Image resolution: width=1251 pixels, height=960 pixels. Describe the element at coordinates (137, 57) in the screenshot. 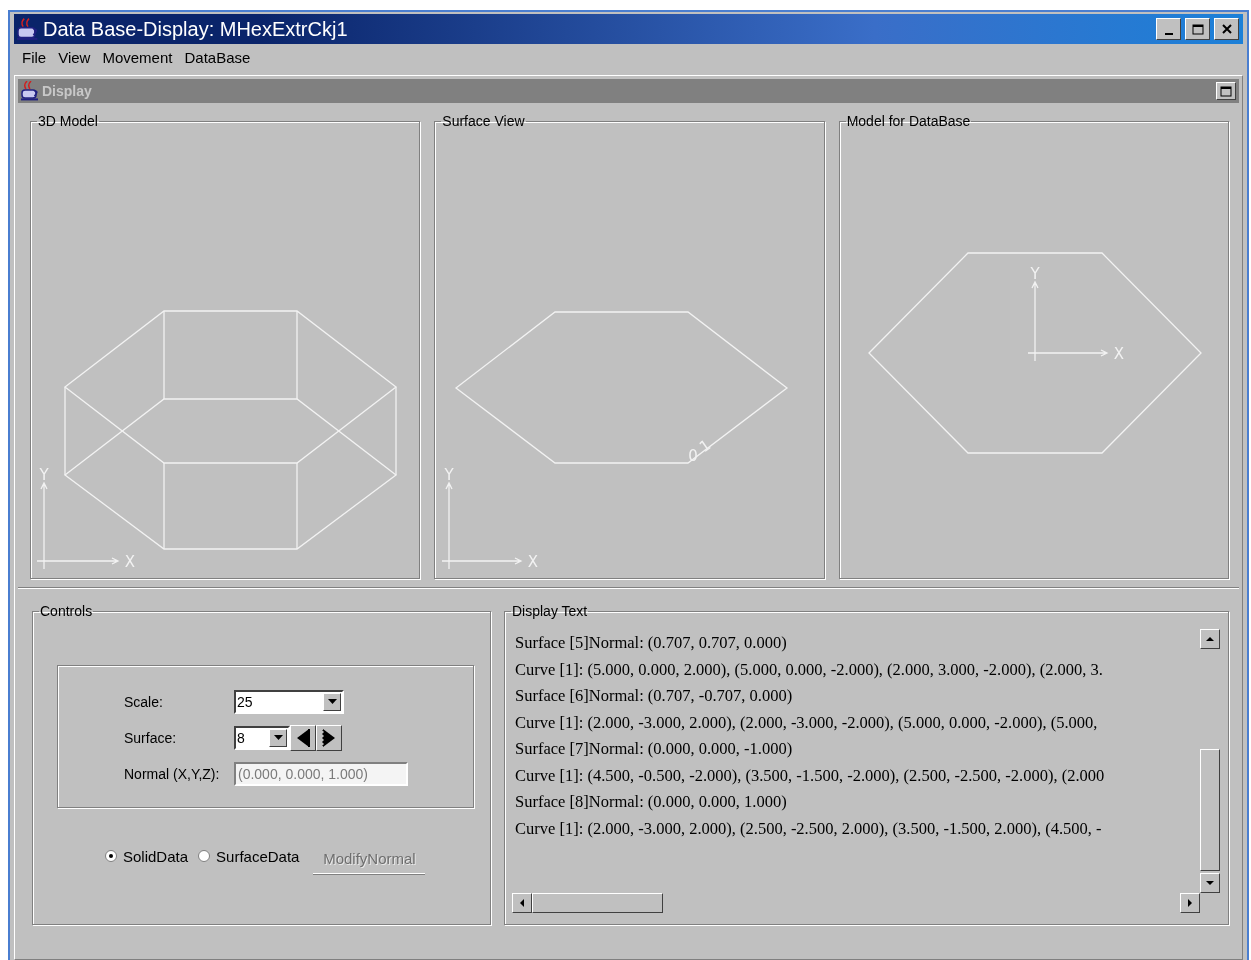

I see `menu-item: Movement` at that location.